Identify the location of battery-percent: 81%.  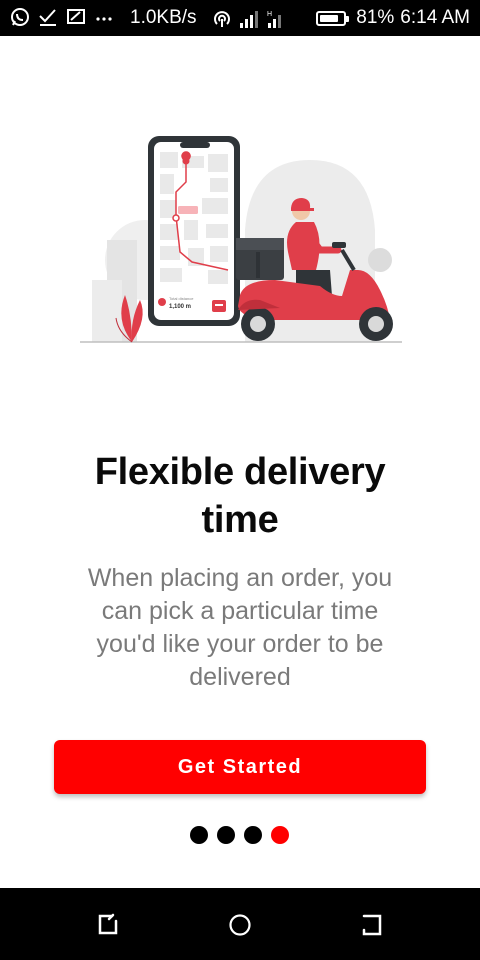
(375, 17).